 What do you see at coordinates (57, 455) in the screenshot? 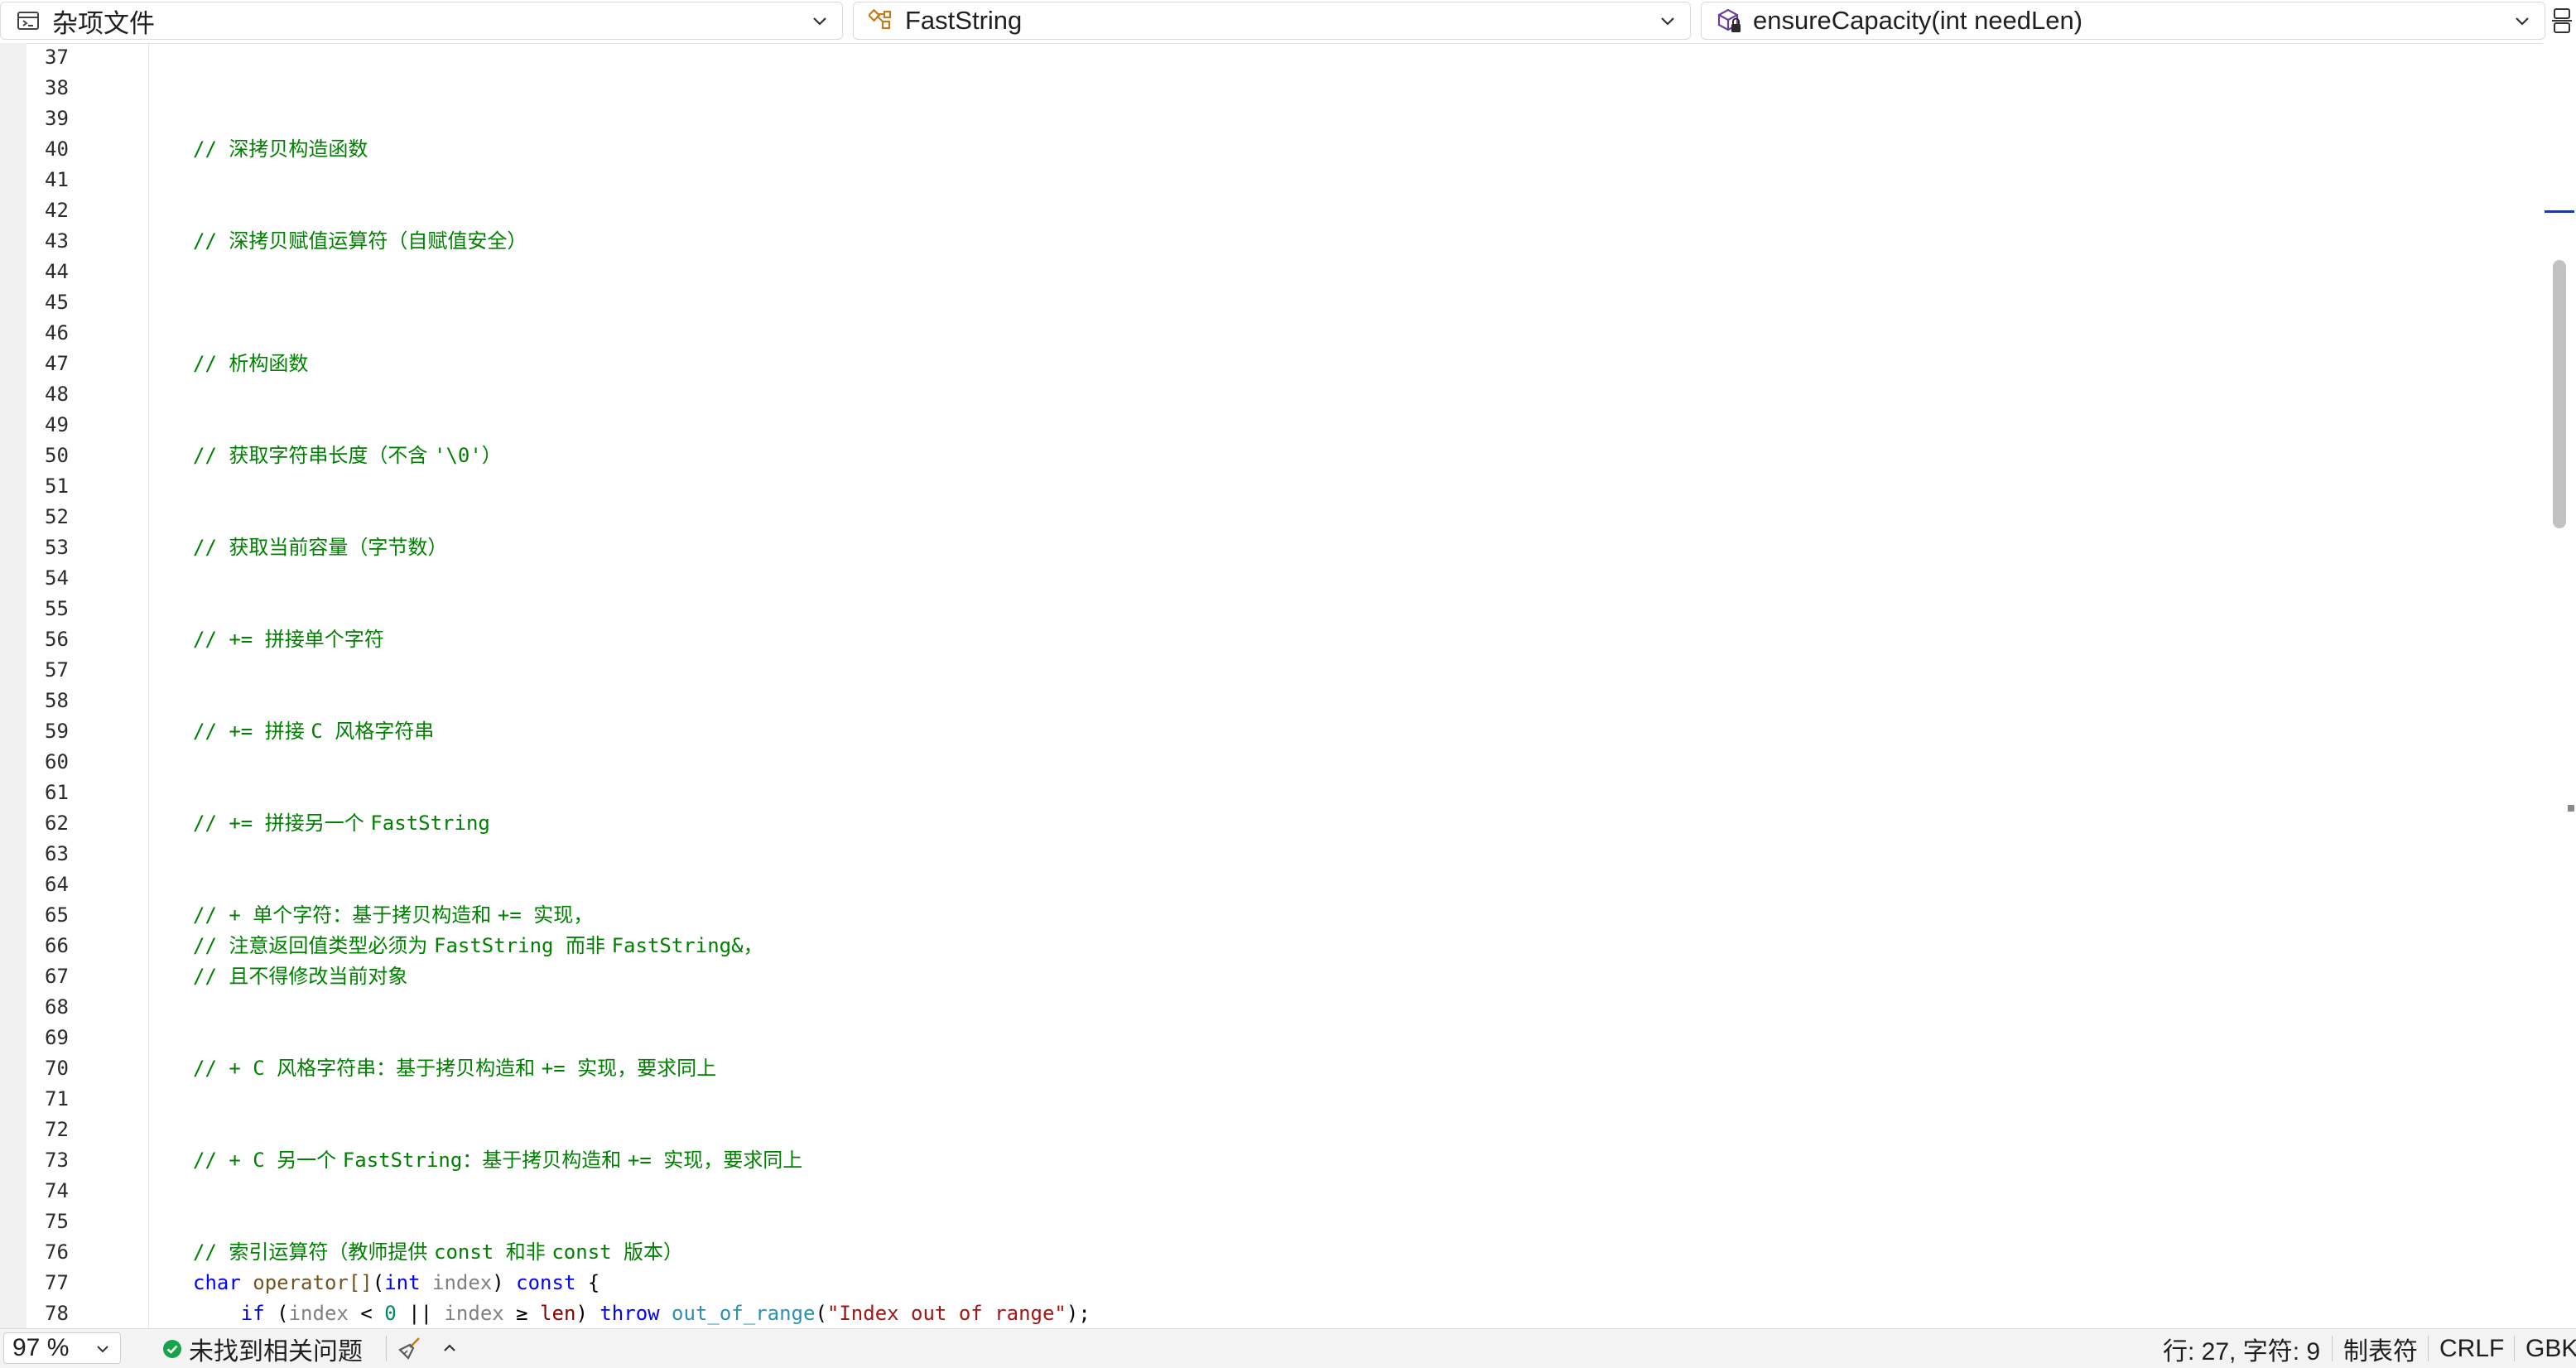
I see `line-number: 50` at bounding box center [57, 455].